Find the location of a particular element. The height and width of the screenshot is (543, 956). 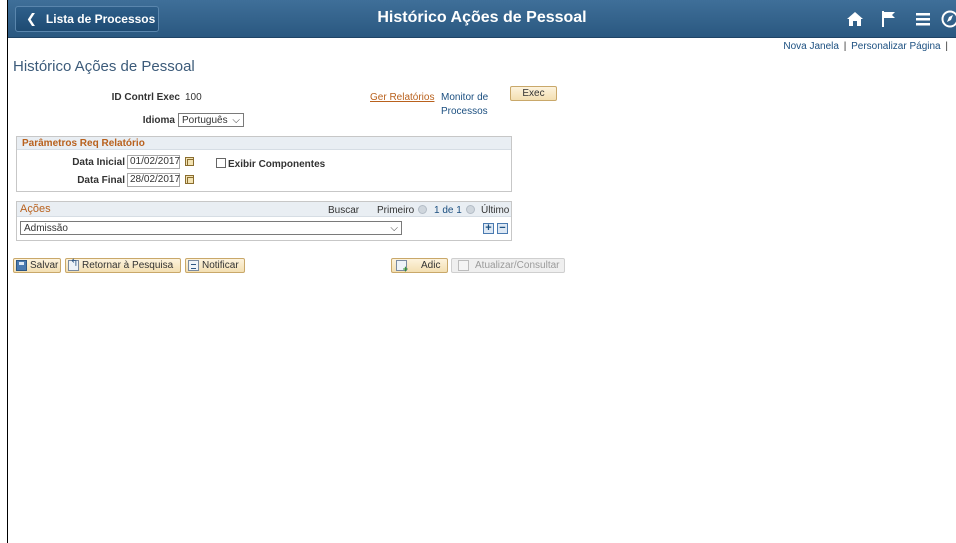

new-window-link: Nova Janela is located at coordinates (811, 46).